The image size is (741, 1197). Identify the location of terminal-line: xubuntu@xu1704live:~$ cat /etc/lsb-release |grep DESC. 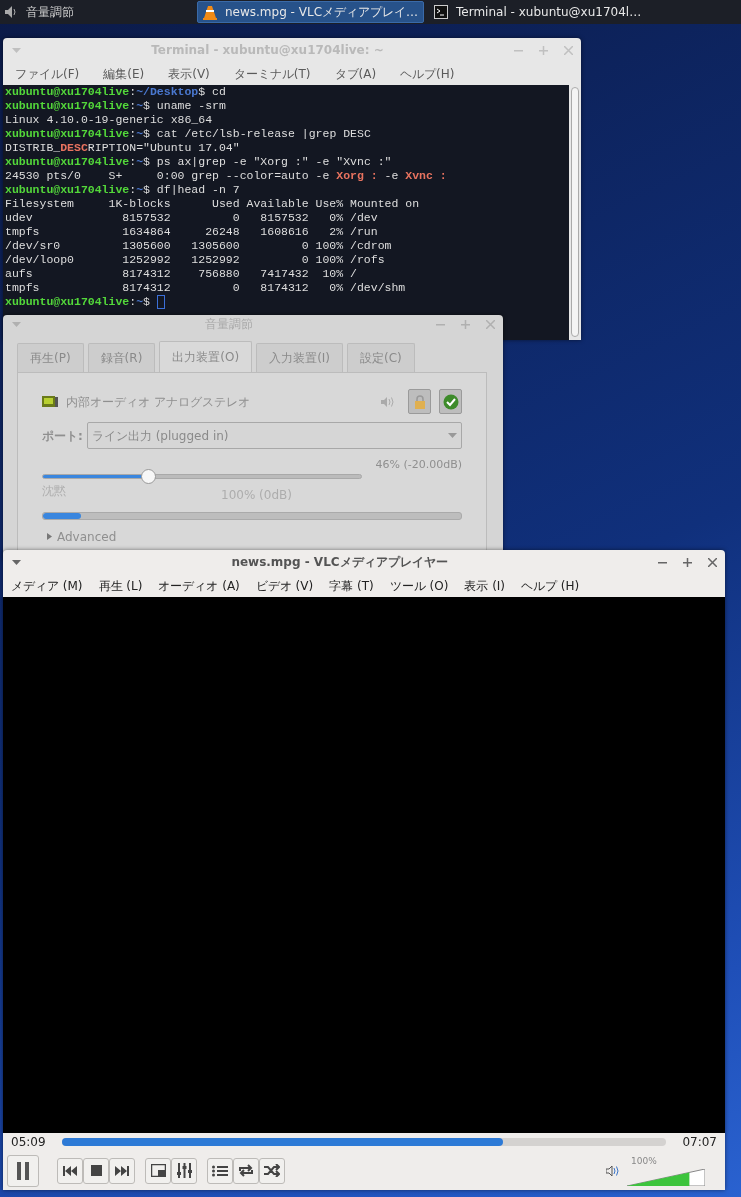
(188, 134).